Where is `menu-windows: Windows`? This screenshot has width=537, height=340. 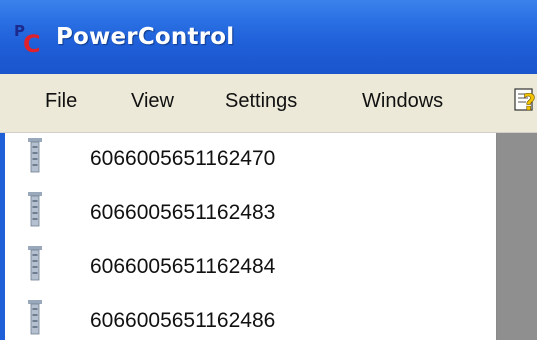
menu-windows: Windows is located at coordinates (402, 101).